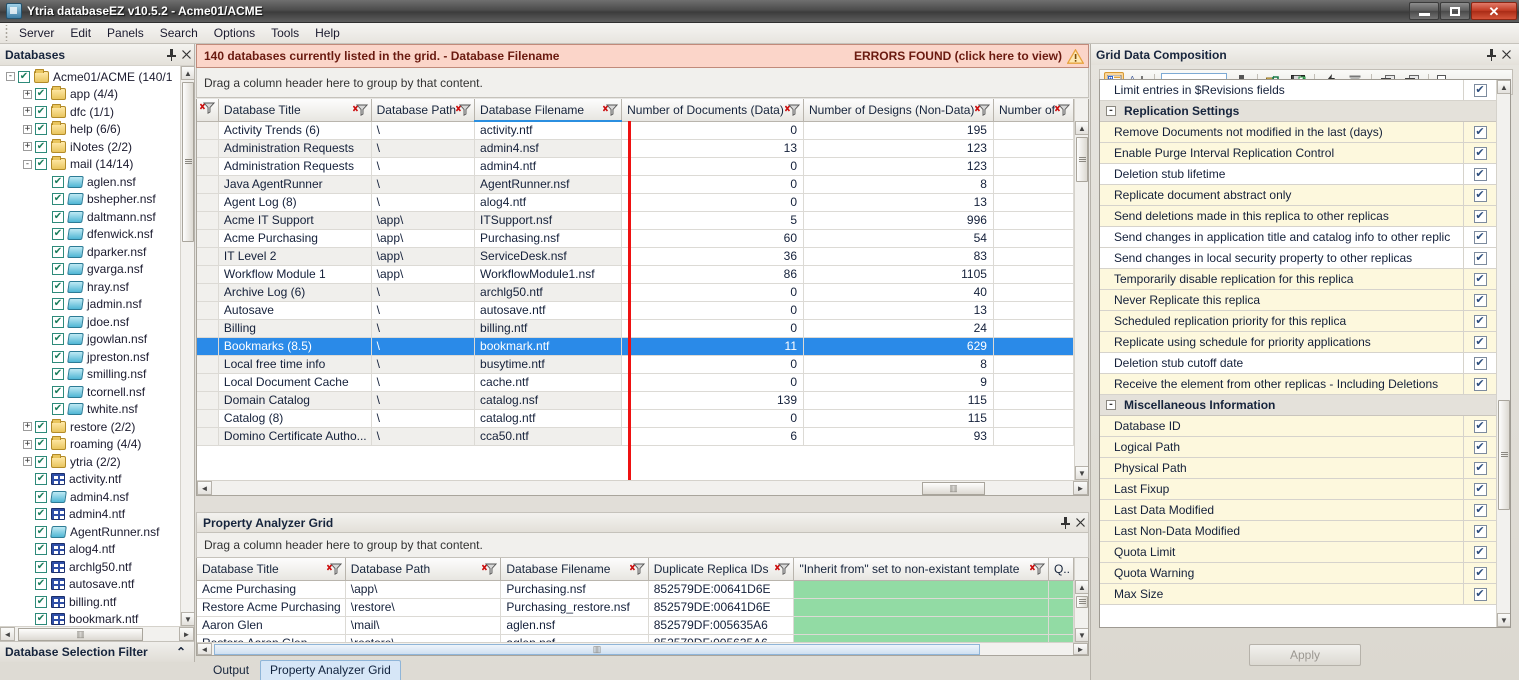 This screenshot has width=1519, height=680. What do you see at coordinates (90, 567) in the screenshot?
I see `tree-node: archlg50.ntf` at bounding box center [90, 567].